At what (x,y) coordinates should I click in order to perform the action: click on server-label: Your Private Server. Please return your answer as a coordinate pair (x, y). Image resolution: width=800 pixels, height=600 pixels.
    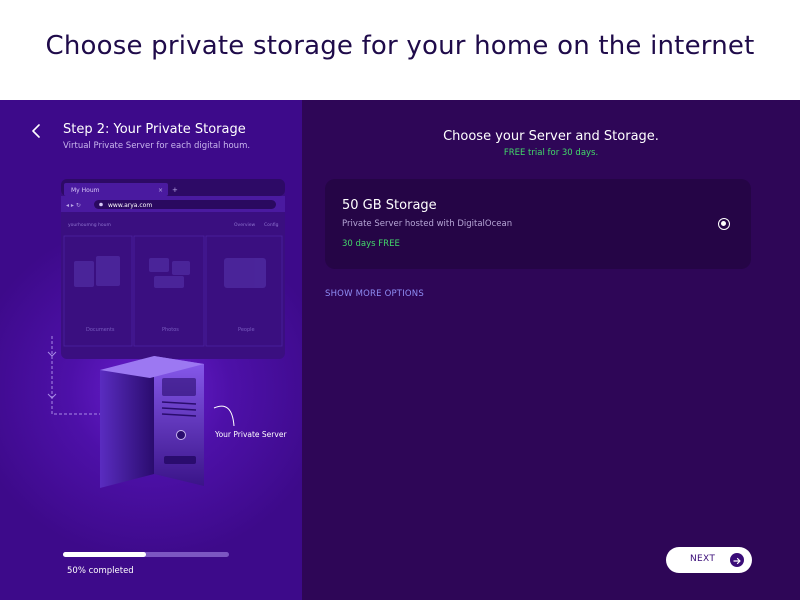
    Looking at the image, I should click on (250, 434).